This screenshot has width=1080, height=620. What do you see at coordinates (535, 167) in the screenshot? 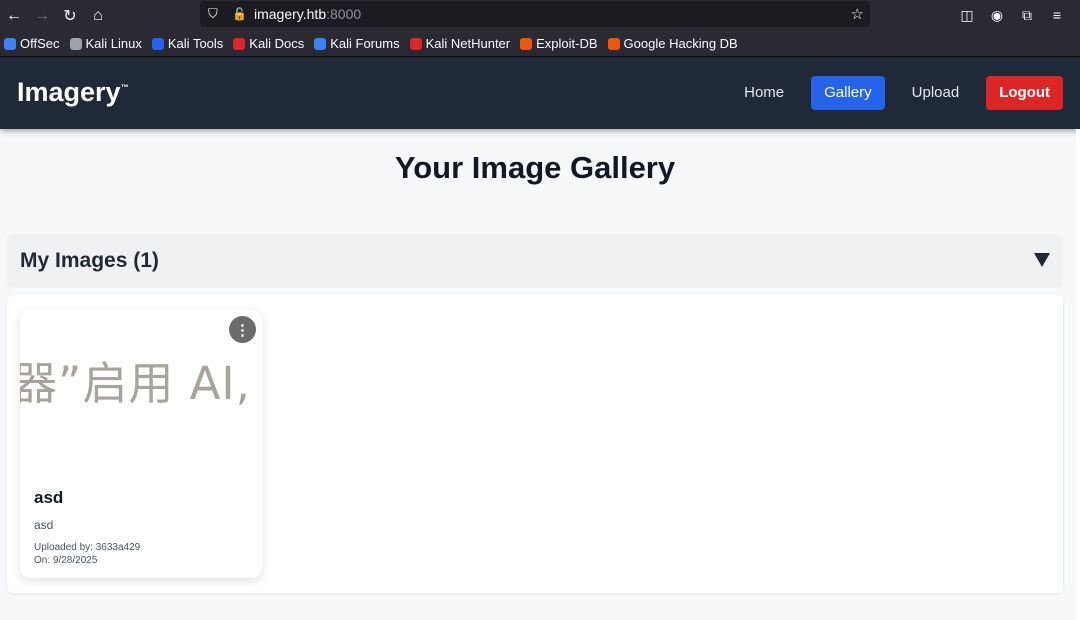
I see `page-title: Your Image Gallery` at bounding box center [535, 167].